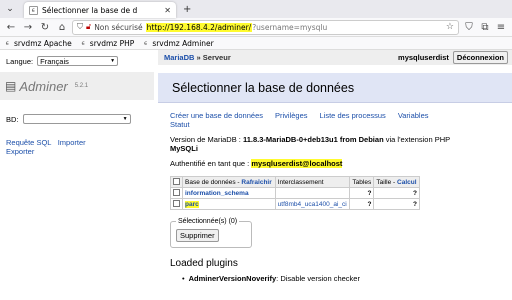 This screenshot has width=512, height=300. What do you see at coordinates (480, 57) in the screenshot?
I see `logout-button: Déconnexion` at bounding box center [480, 57].